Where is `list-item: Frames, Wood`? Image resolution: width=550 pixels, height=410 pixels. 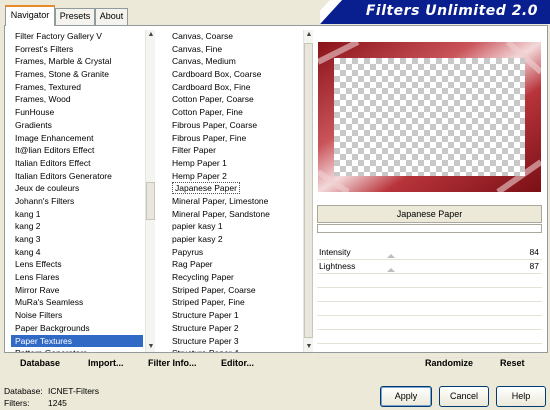
list-item: Frames, Wood is located at coordinates (77, 99).